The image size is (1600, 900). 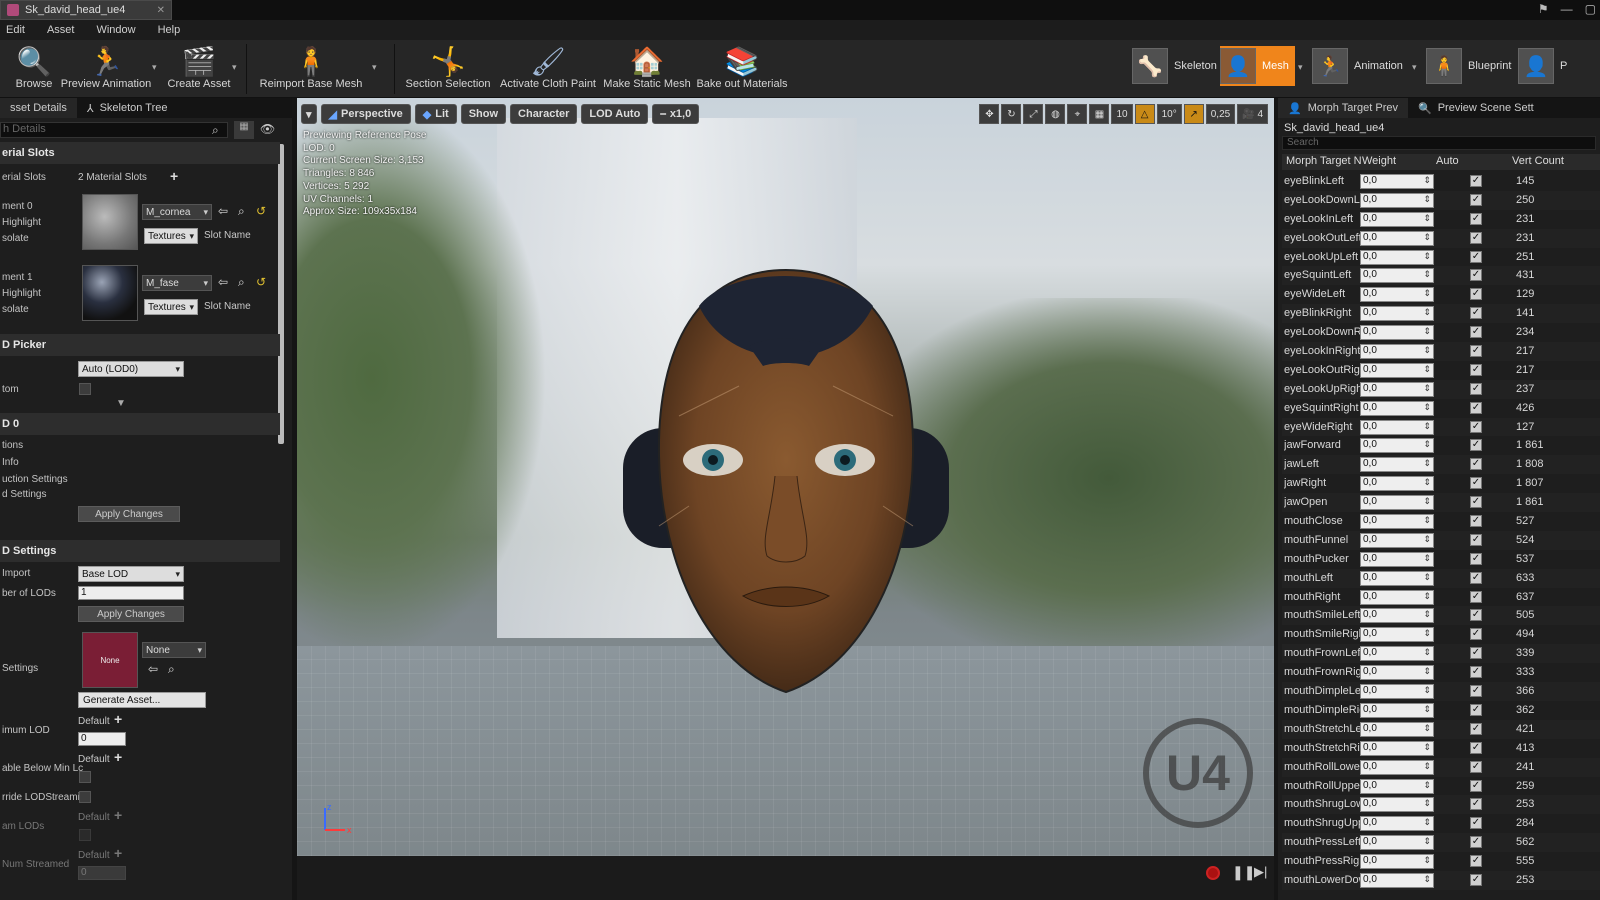 What do you see at coordinates (1538, 161) in the screenshot?
I see `column-vert-count: Vert Count` at bounding box center [1538, 161].